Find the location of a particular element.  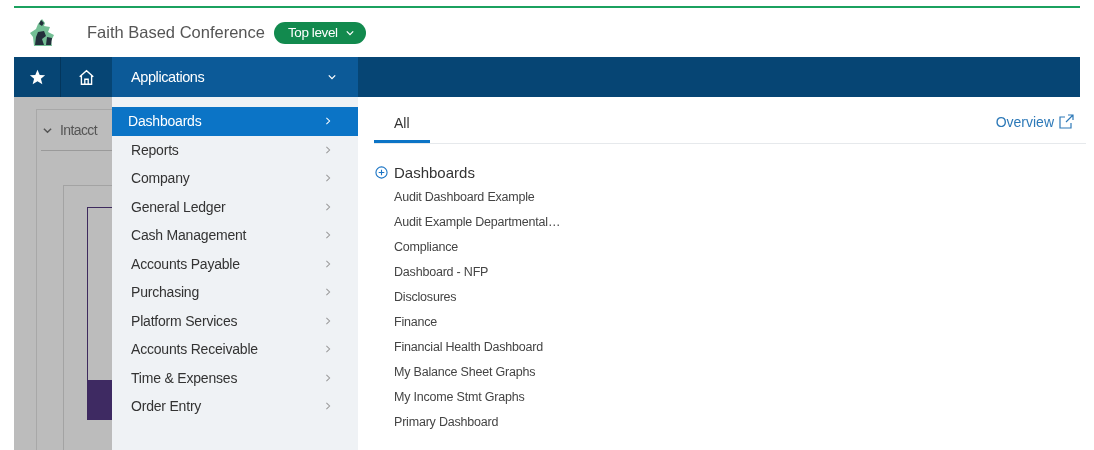

menu-item: Platform Services is located at coordinates (235, 320).